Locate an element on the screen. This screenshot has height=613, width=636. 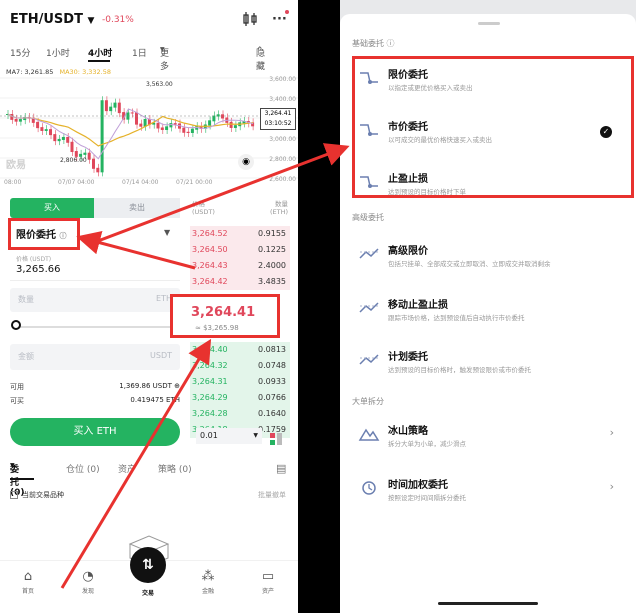
tab-1d: 1日 is located at coordinates (139, 52).